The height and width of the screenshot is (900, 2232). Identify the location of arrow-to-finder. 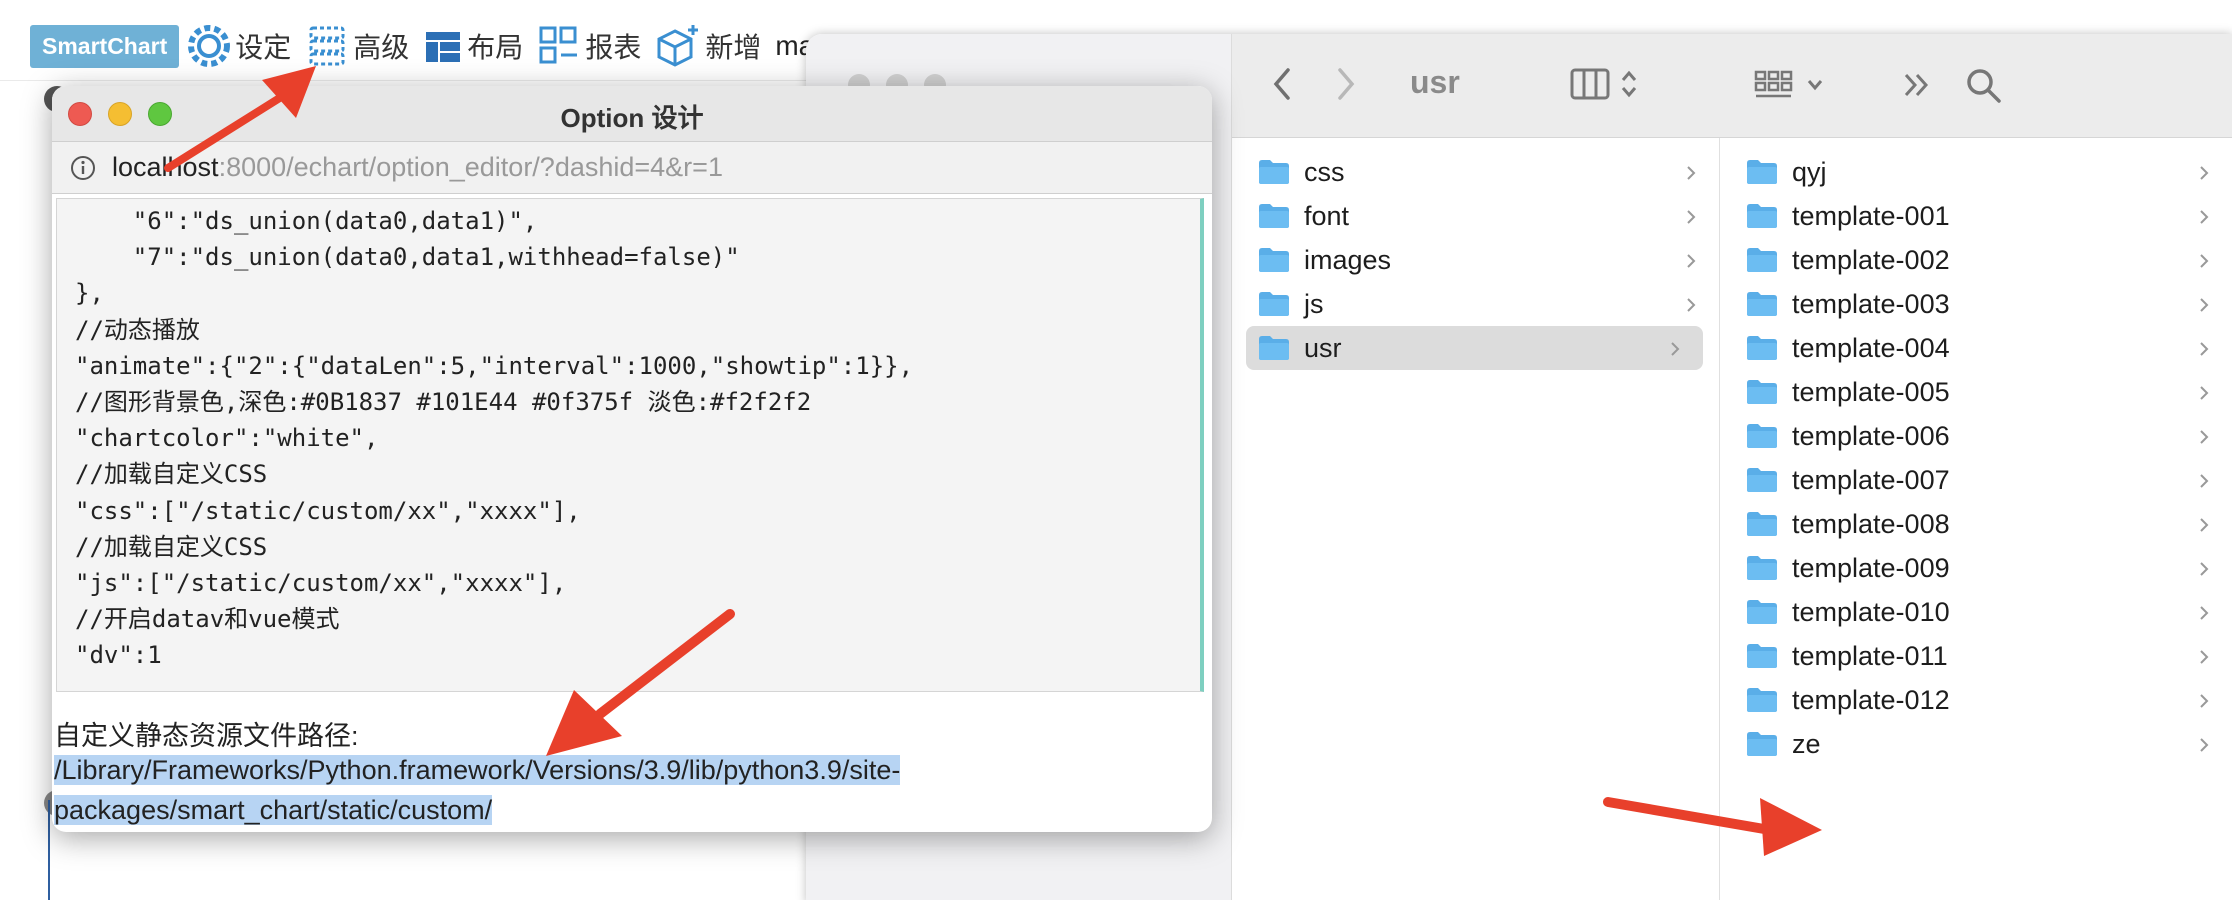
(1712, 826).